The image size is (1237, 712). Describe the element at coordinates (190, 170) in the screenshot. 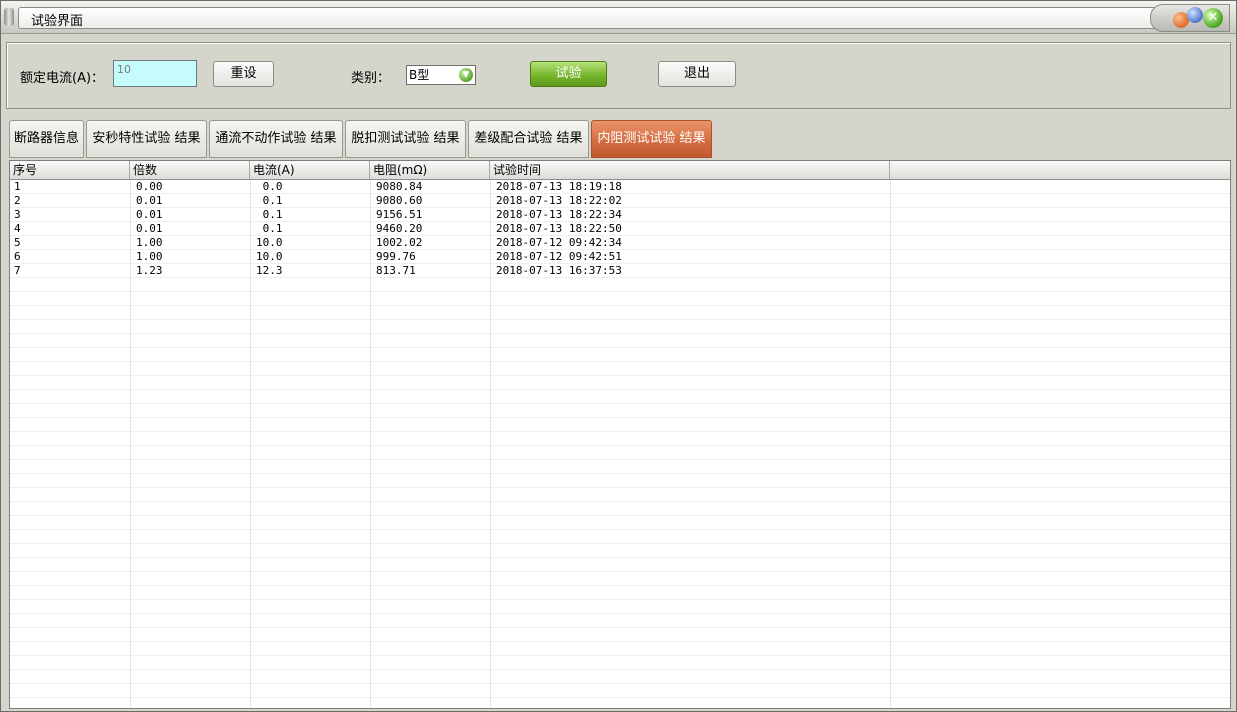

I see `column-header-multiple: 倍数` at that location.